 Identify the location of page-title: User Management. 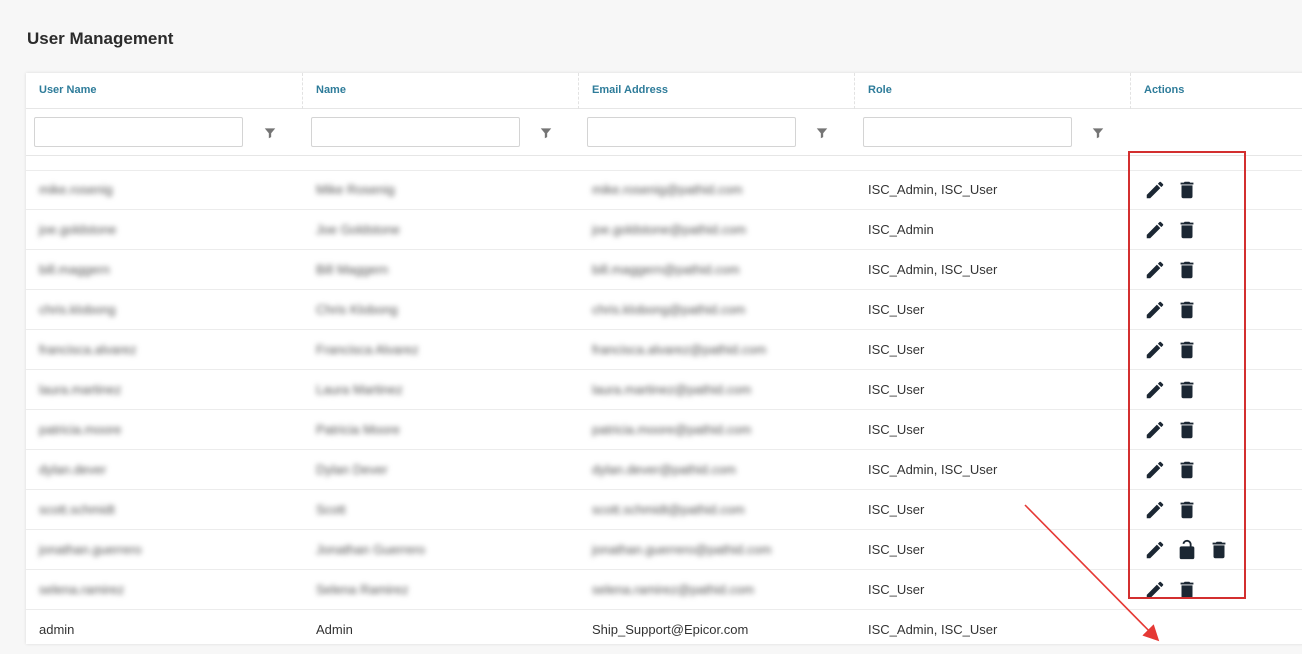
(100, 38).